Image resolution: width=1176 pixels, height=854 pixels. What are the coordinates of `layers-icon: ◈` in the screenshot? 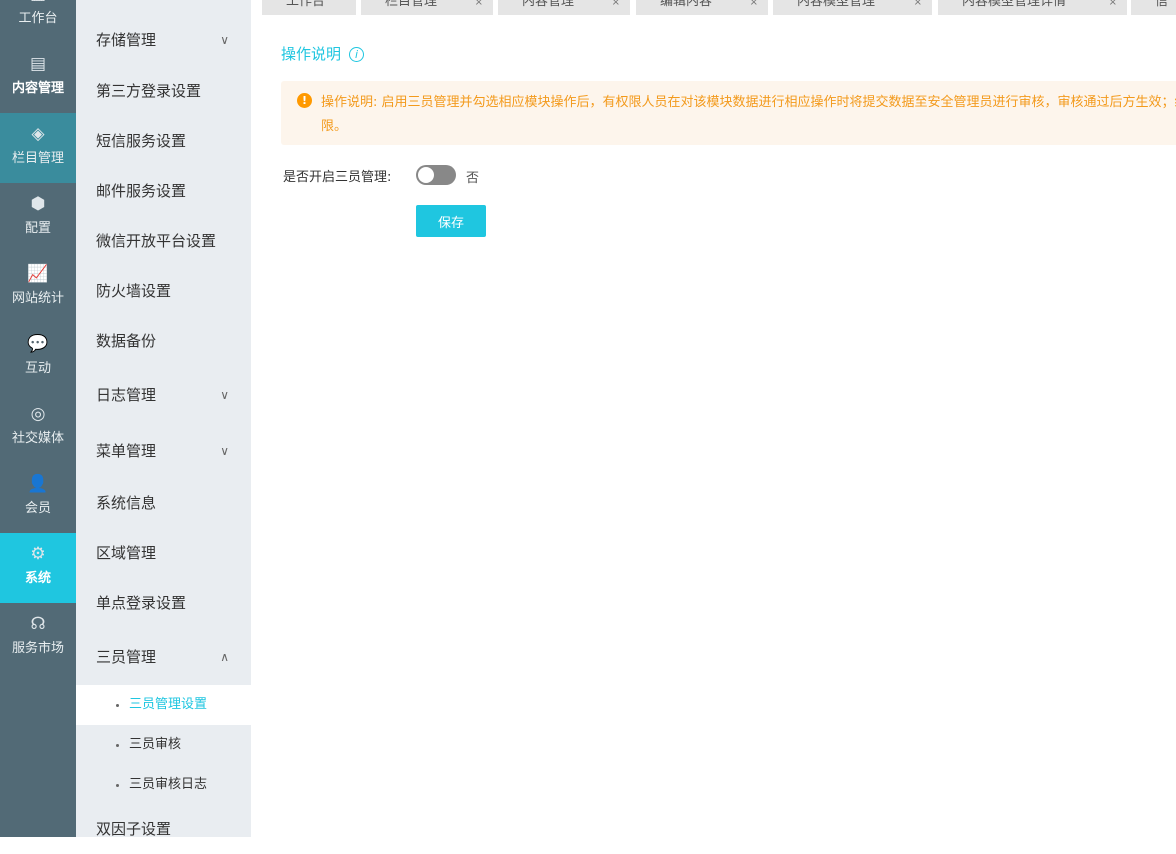 It's located at (38, 134).